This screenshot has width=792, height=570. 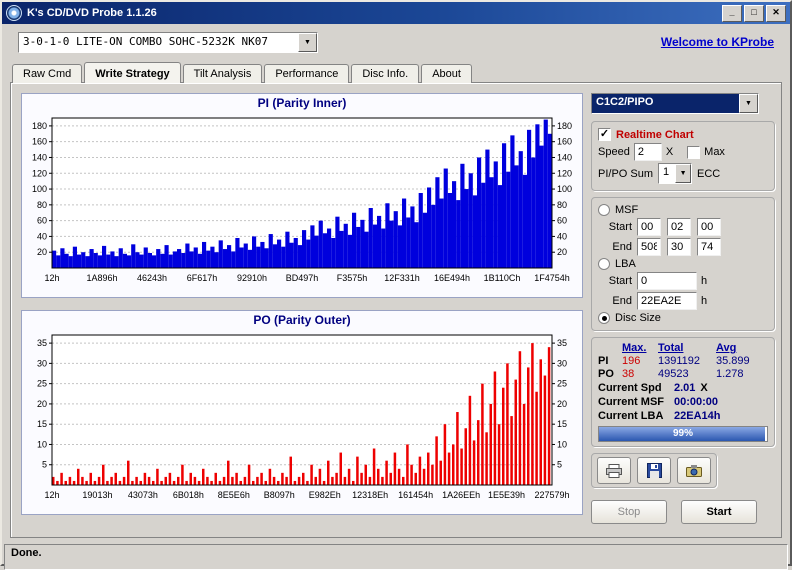 What do you see at coordinates (559, 465) in the screenshot?
I see `svg-text: 5` at bounding box center [559, 465].